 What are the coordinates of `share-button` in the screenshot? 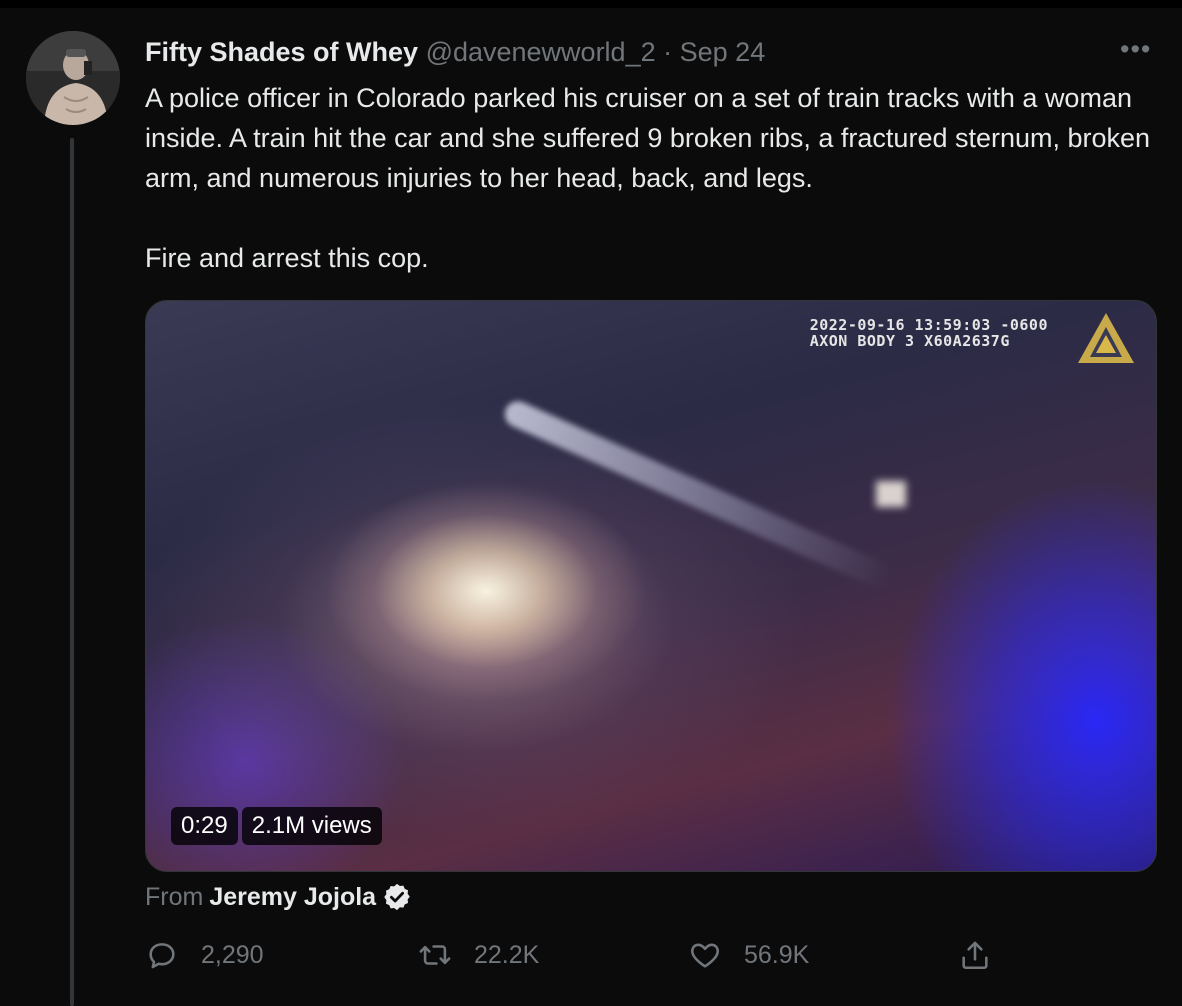 It's located at (975, 955).